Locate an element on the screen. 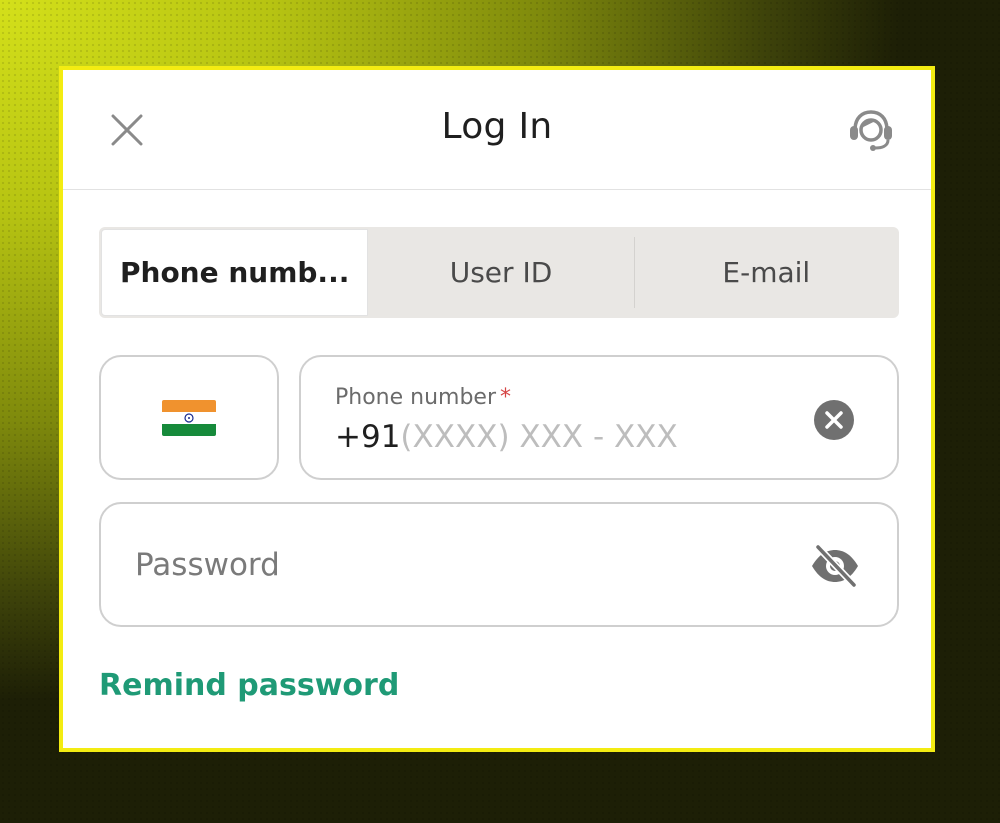 This screenshot has width=1000, height=823. india-flag-icon is located at coordinates (189, 417).